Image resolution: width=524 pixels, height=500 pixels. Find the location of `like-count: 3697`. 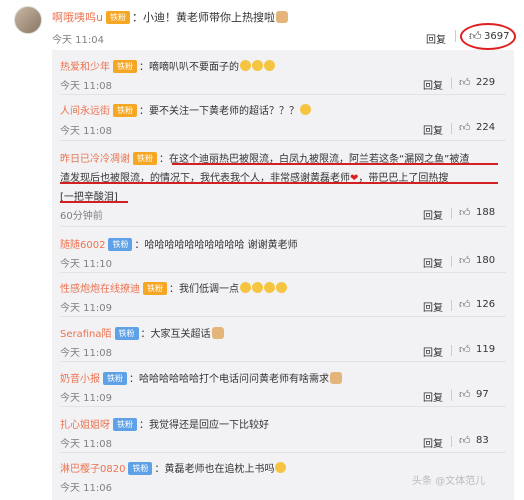

like-count: 3697 is located at coordinates (497, 36).